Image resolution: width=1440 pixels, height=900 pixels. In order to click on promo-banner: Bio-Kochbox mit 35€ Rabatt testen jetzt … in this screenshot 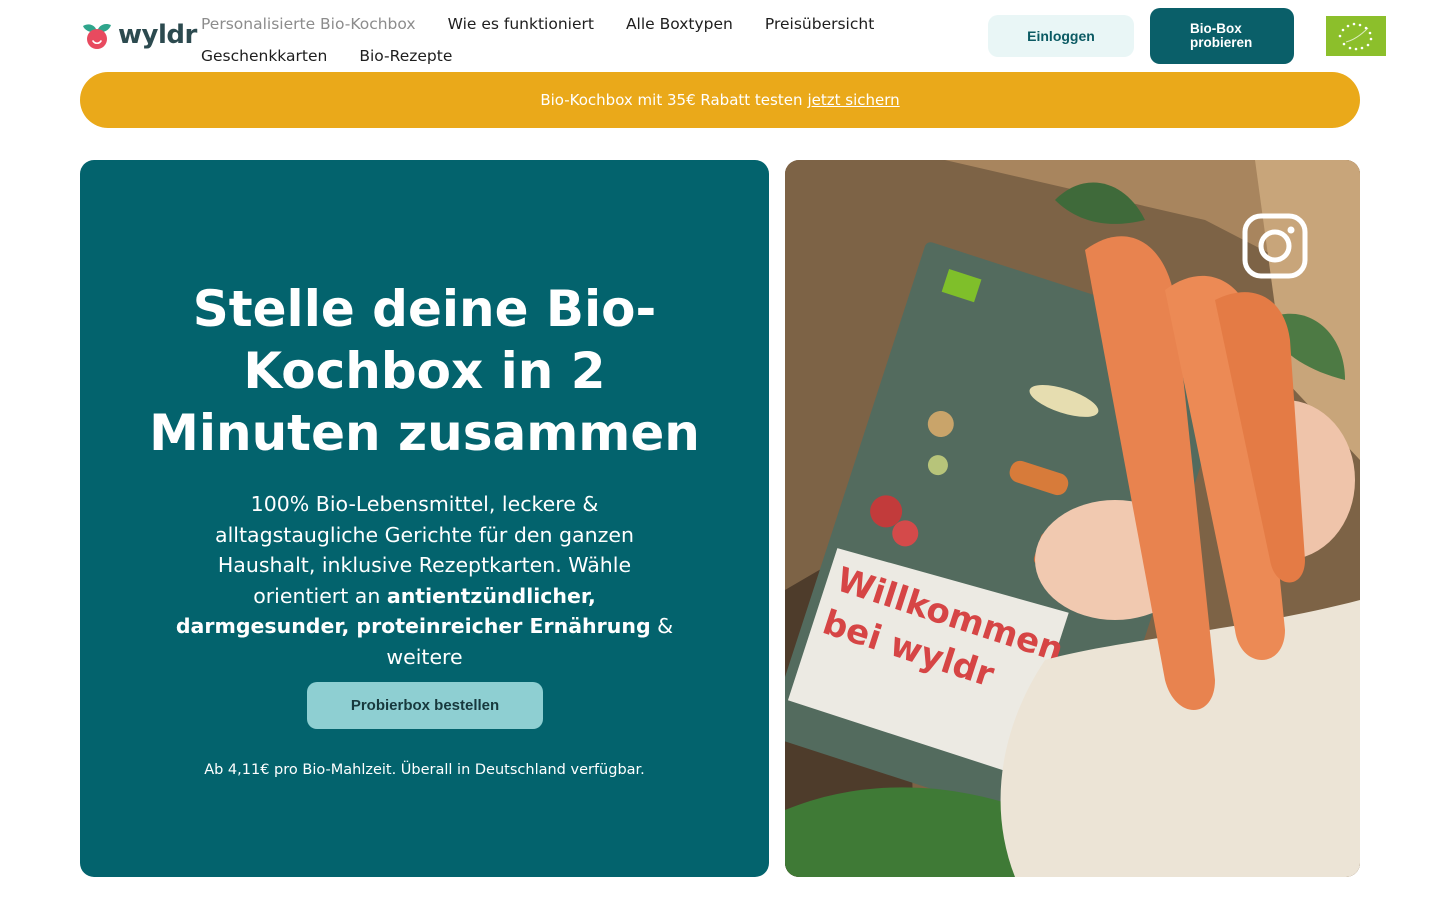, I will do `click(720, 100)`.